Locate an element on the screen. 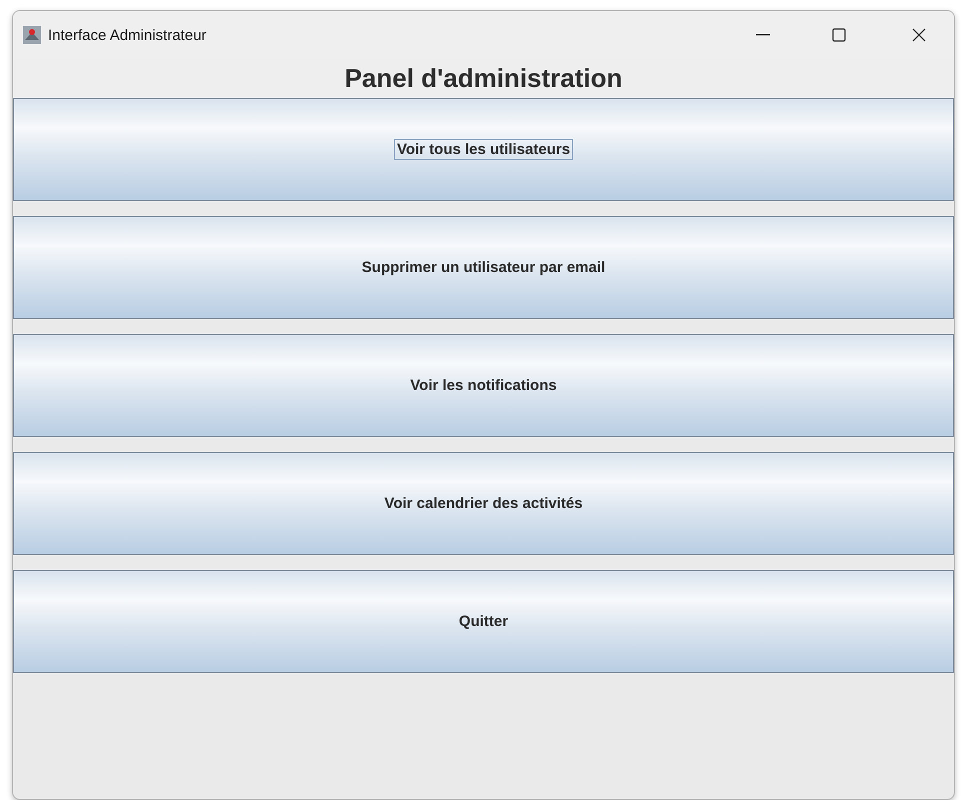 This screenshot has width=962, height=807. focus-ring: Voir tous les utilisateurs is located at coordinates (484, 149).